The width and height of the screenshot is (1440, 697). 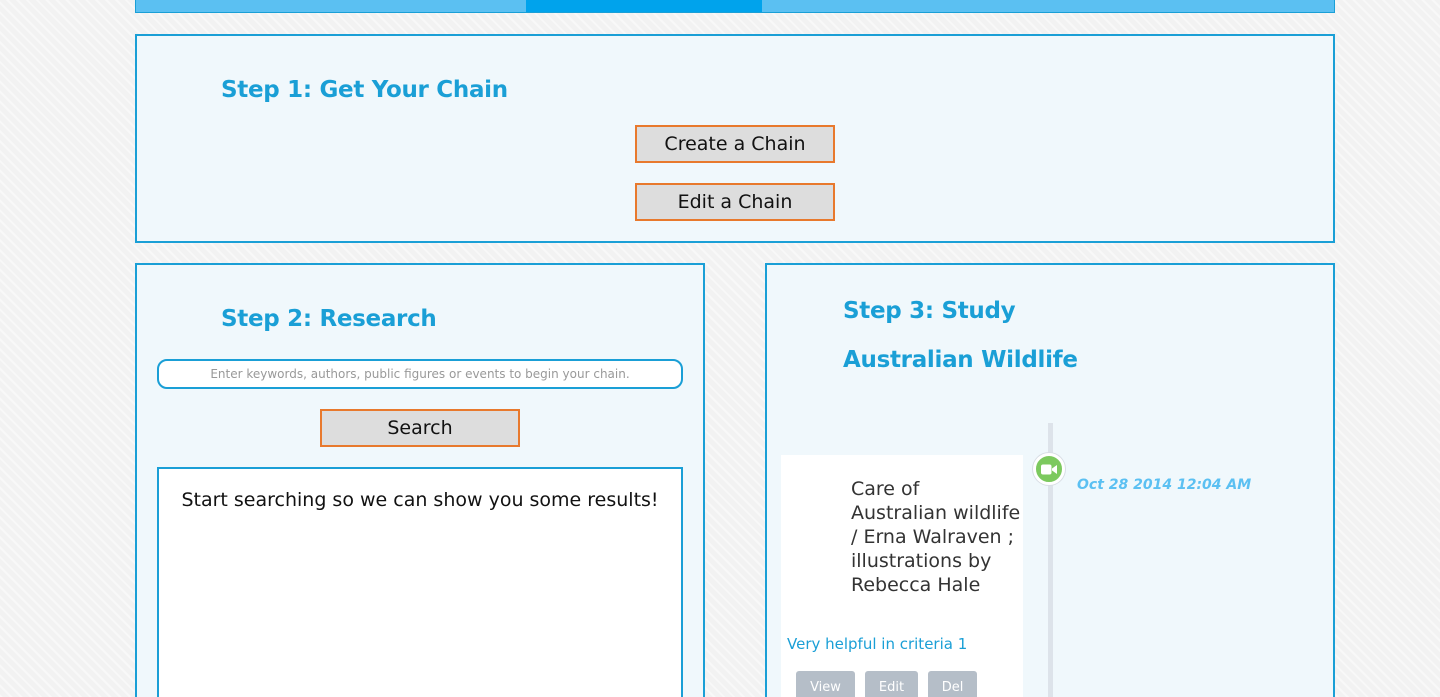 What do you see at coordinates (364, 90) in the screenshot?
I see `step1-title: Step 1: Get Your Chain` at bounding box center [364, 90].